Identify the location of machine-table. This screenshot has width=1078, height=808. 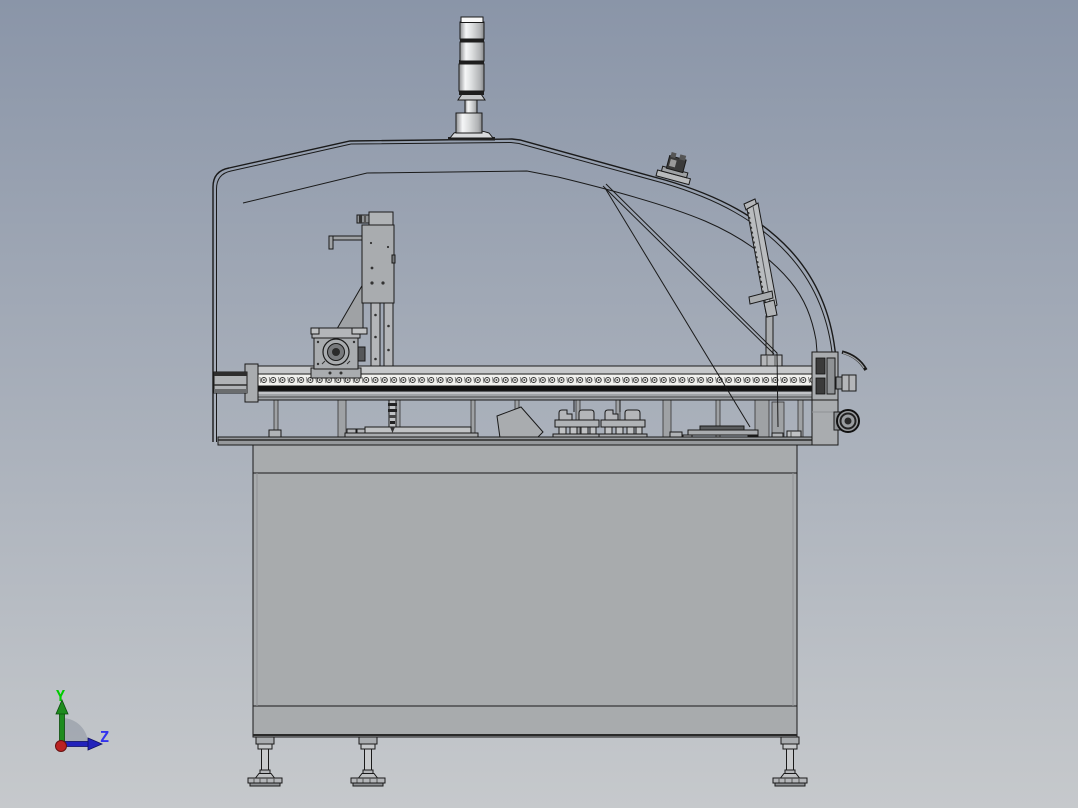
(528, 441).